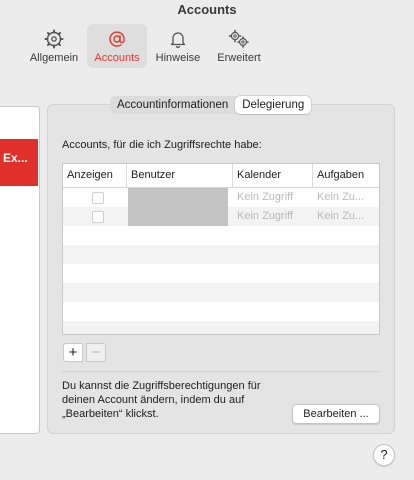 This screenshot has height=480, width=414. Describe the element at coordinates (178, 58) in the screenshot. I see `toolbar-hinweise-label: Hinweise` at that location.